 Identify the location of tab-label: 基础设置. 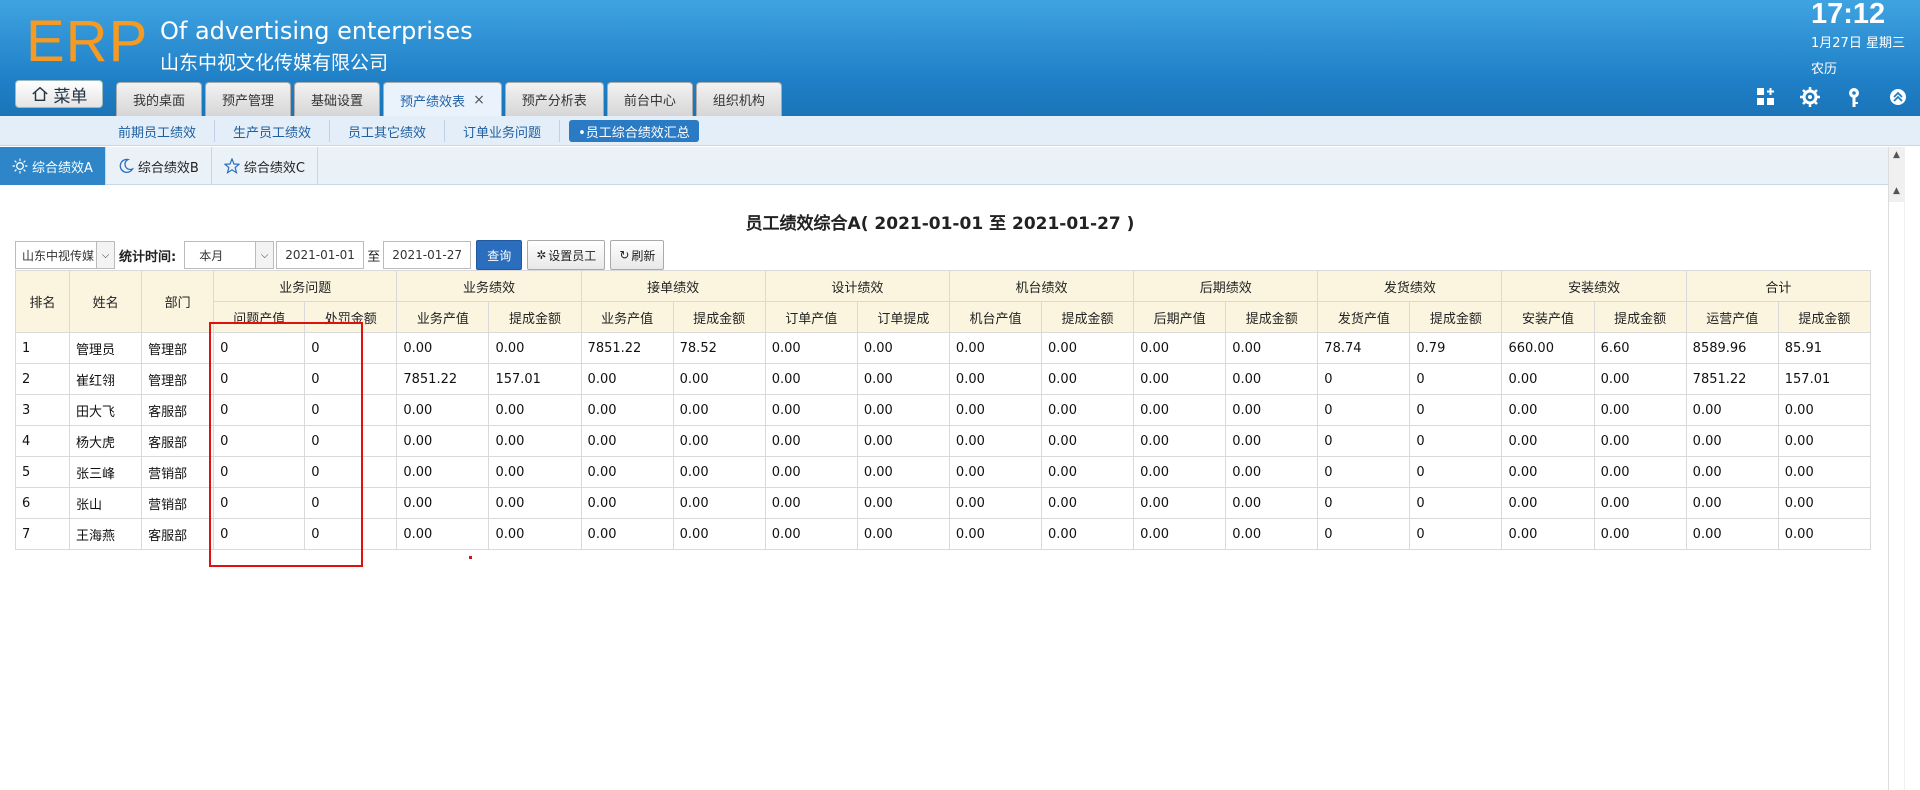
(337, 101).